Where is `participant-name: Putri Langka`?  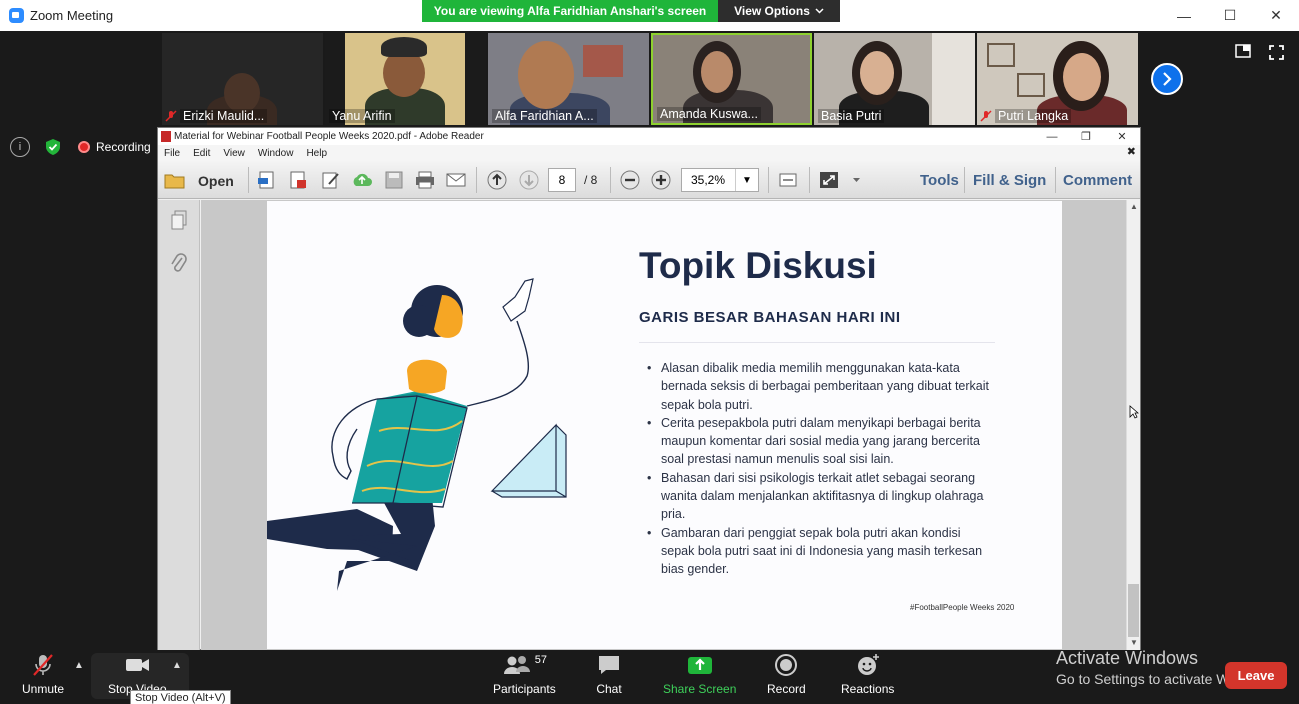
participant-name: Putri Langka is located at coordinates (1033, 116).